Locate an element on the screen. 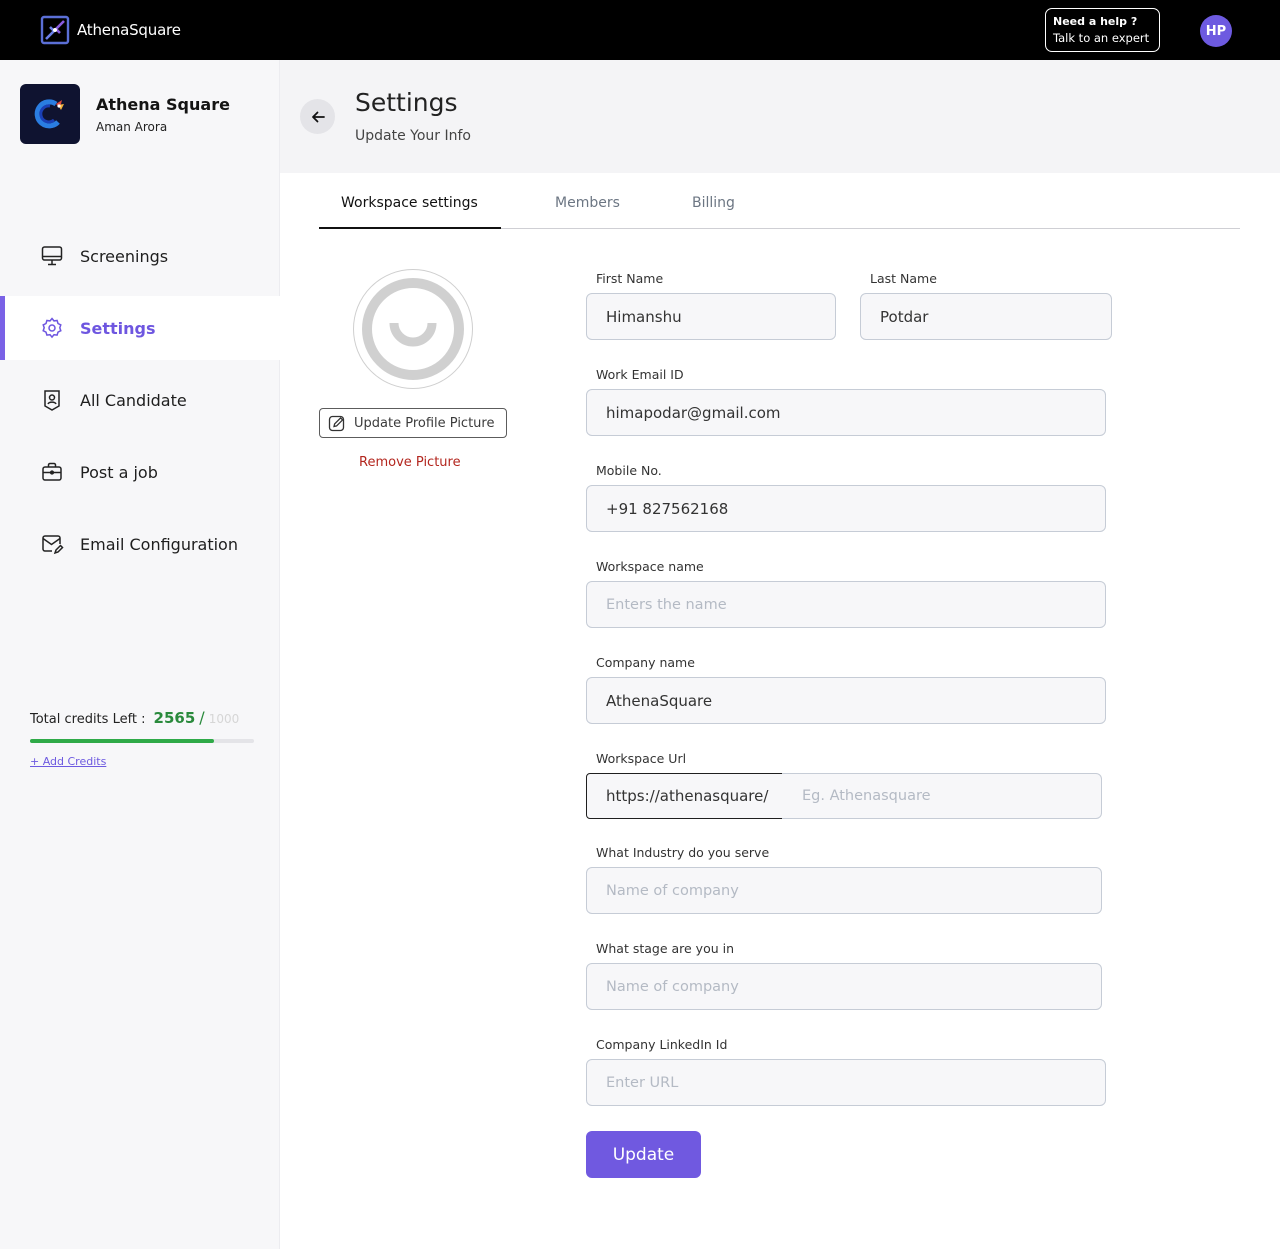  first-name-field: Himanshu is located at coordinates (711, 316).